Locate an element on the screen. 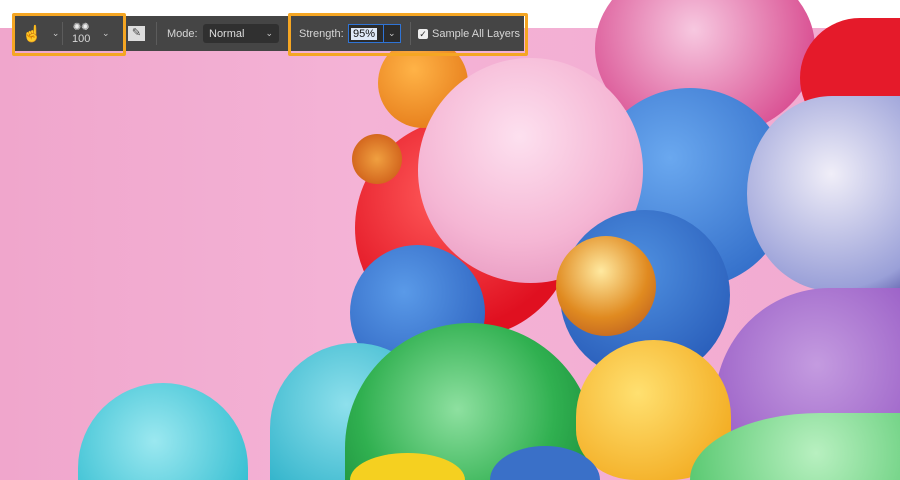 The width and height of the screenshot is (900, 480). orange-small-ball is located at coordinates (377, 159).